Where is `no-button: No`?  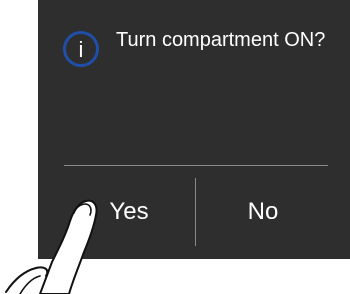 no-button: No is located at coordinates (263, 212).